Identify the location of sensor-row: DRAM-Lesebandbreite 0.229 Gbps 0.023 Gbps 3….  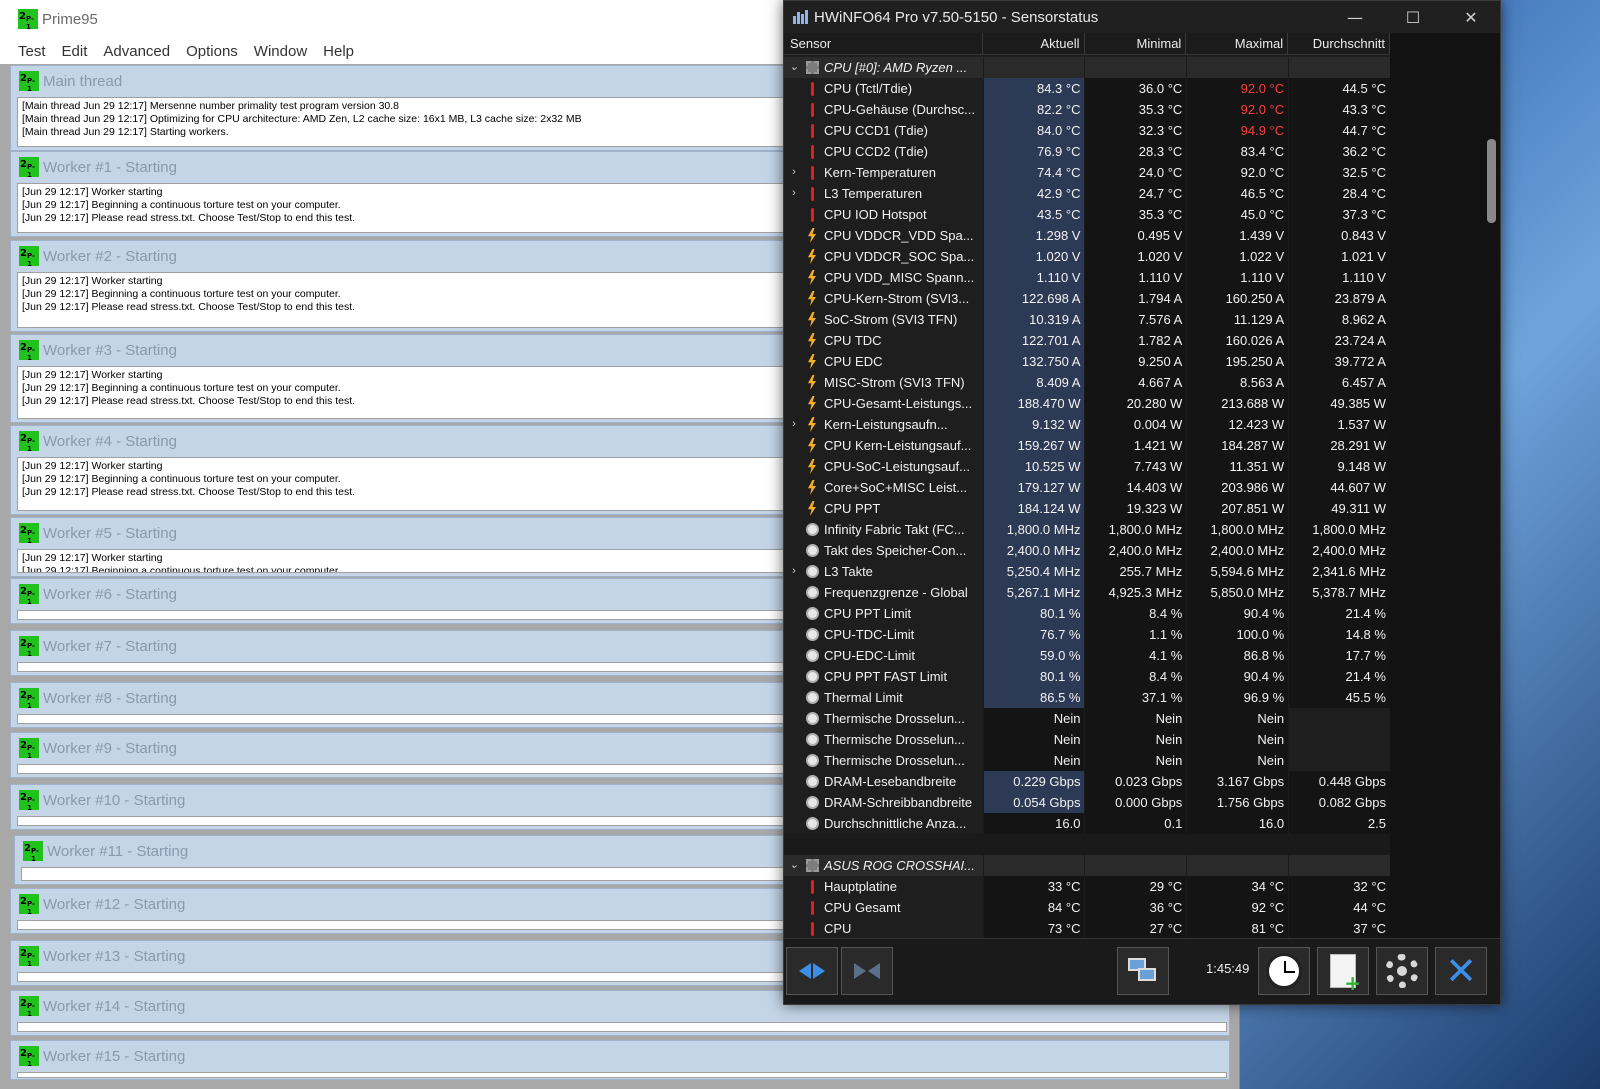
(1087, 781).